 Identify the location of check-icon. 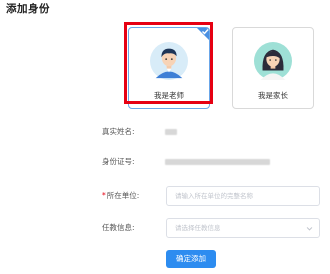
(203, 34).